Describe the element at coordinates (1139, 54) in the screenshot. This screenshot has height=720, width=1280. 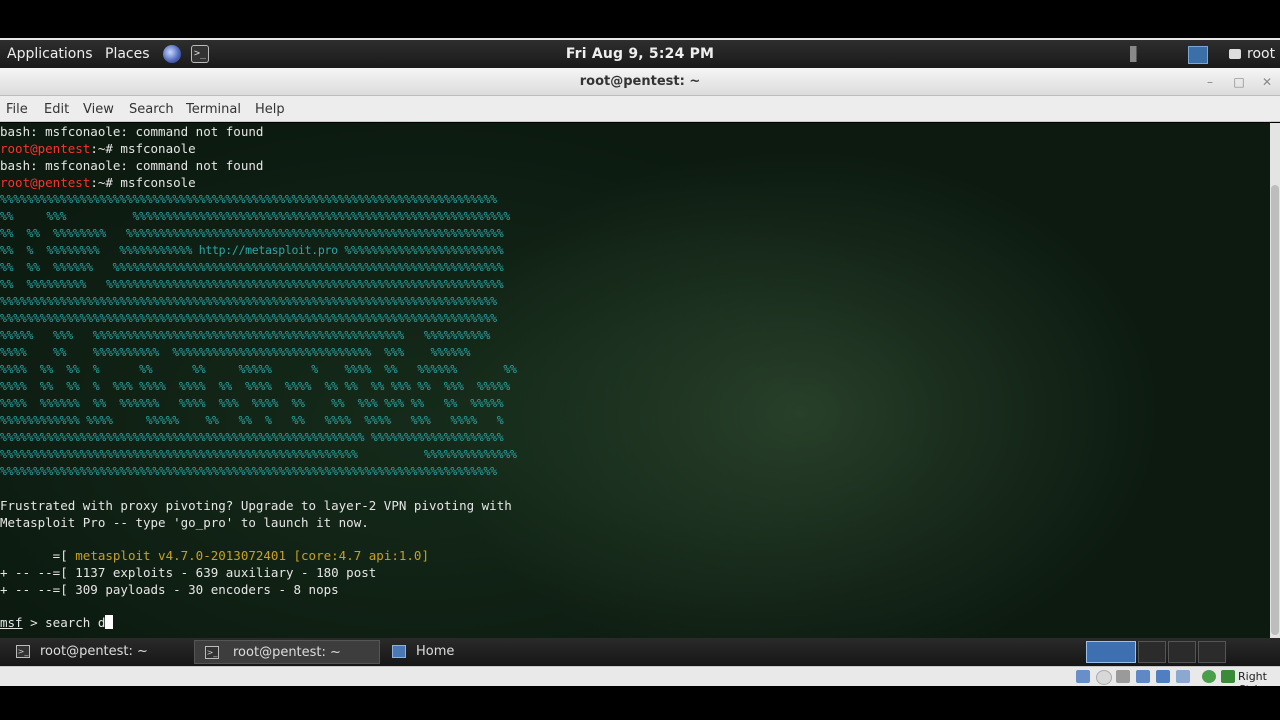
I see `volume-muted-icon` at that location.